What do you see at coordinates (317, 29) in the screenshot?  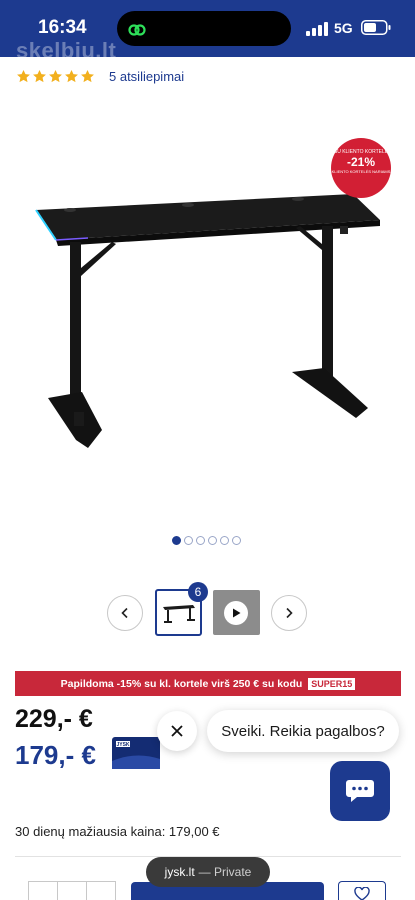 I see `signal-icon` at bounding box center [317, 29].